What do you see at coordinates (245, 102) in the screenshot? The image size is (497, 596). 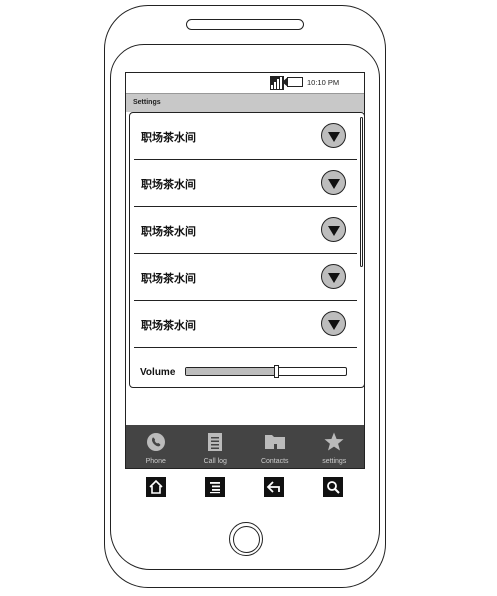 I see `title-bar: Settings` at bounding box center [245, 102].